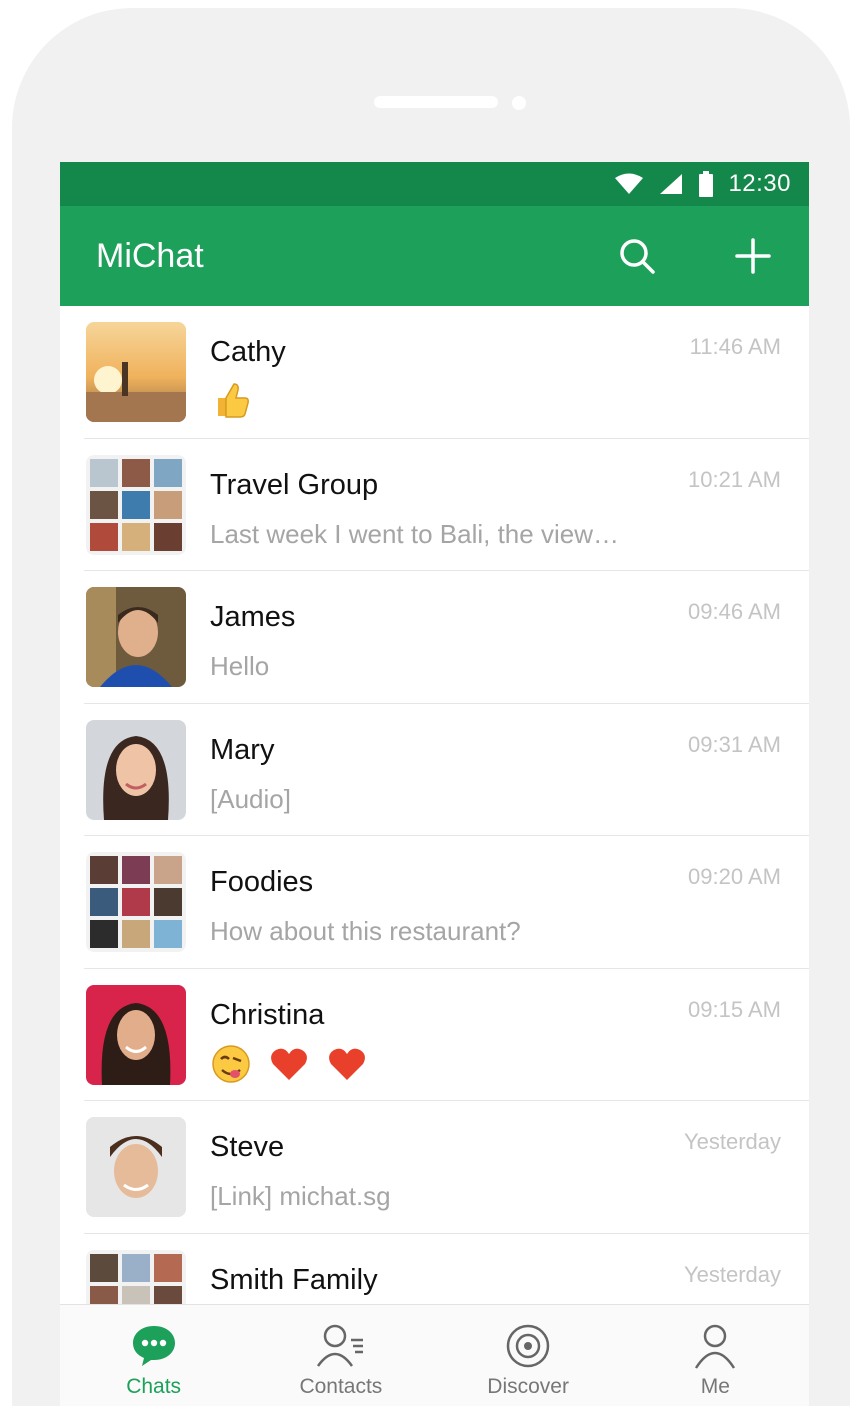 This screenshot has width=859, height=1406. I want to click on tab-contacts: Contacts, so click(340, 1355).